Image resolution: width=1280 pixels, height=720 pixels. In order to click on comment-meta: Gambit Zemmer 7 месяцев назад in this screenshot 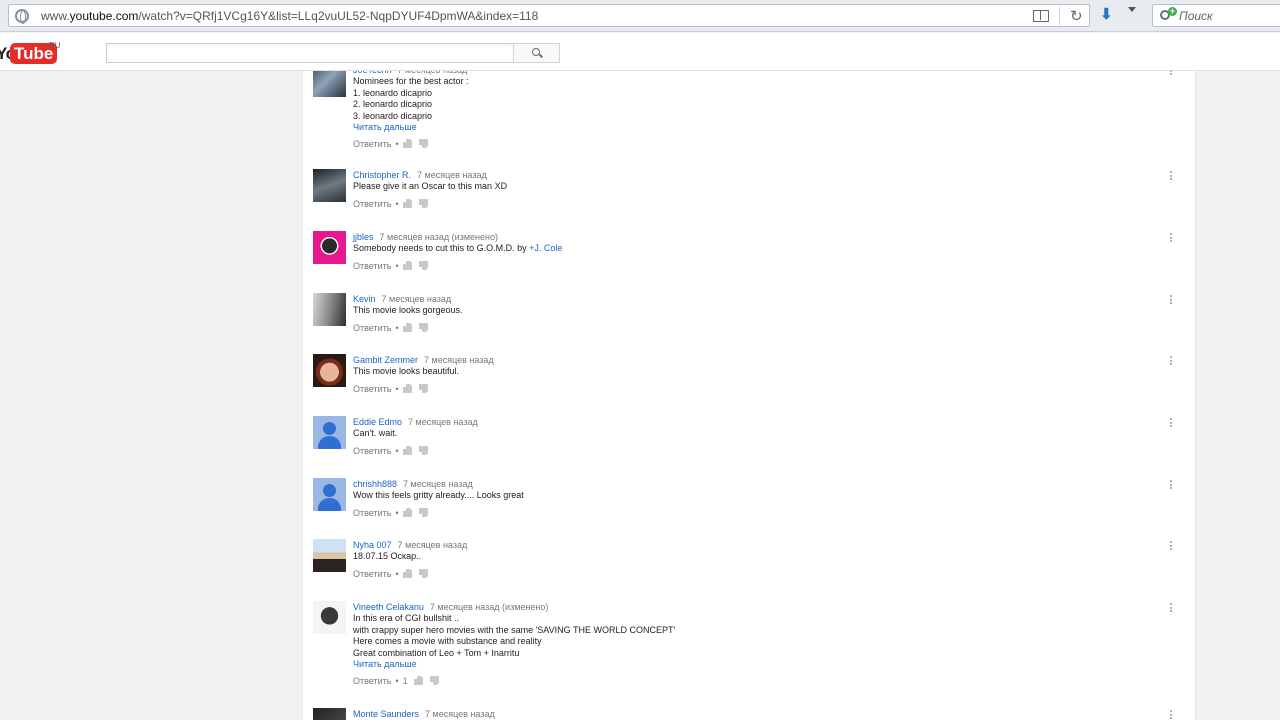, I will do `click(743, 360)`.